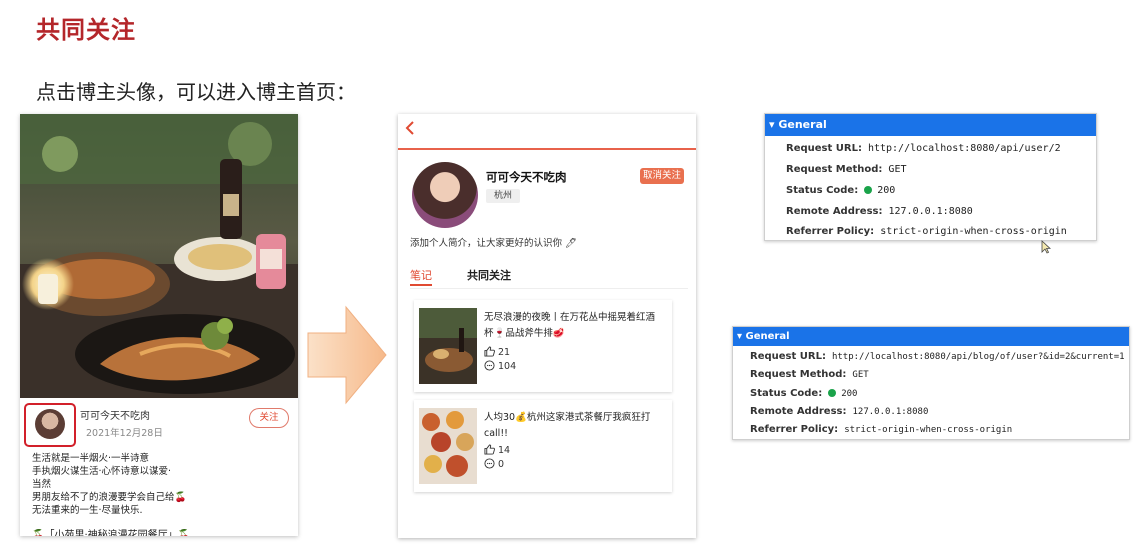 The width and height of the screenshot is (1146, 555). I want to click on comment-count: 104, so click(500, 366).